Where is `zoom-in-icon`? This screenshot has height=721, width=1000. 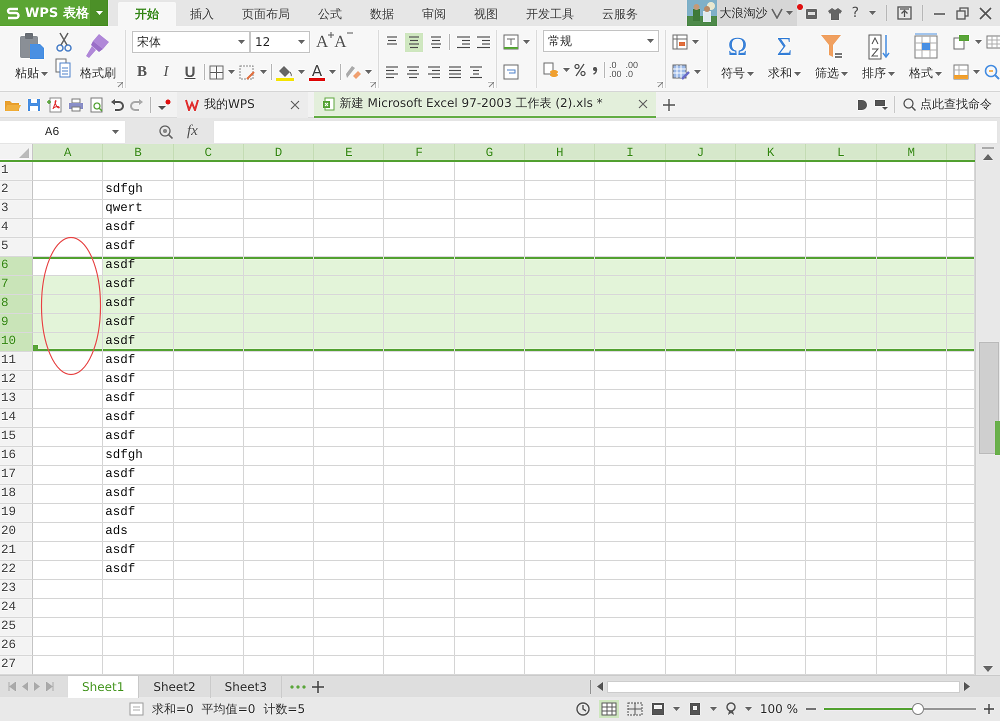
zoom-in-icon is located at coordinates (989, 709).